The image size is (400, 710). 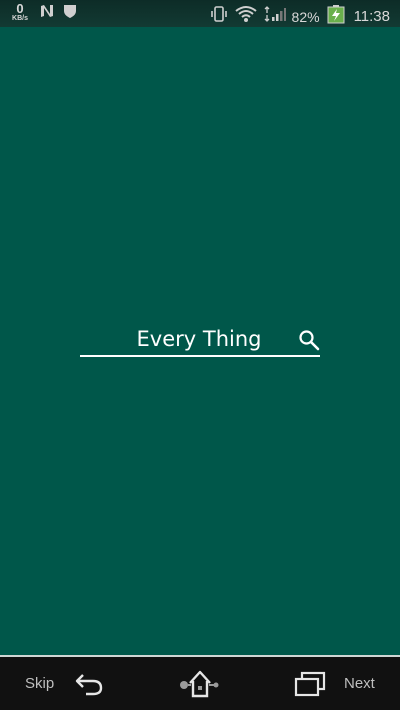 I want to click on search-bar, so click(x=200, y=340).